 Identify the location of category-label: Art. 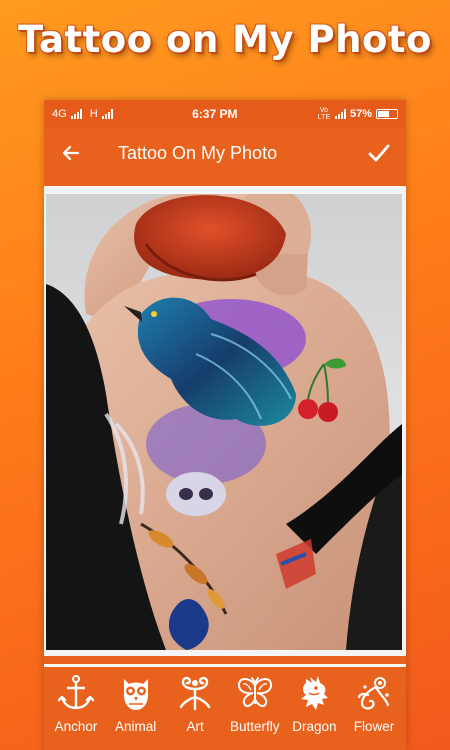
(195, 726).